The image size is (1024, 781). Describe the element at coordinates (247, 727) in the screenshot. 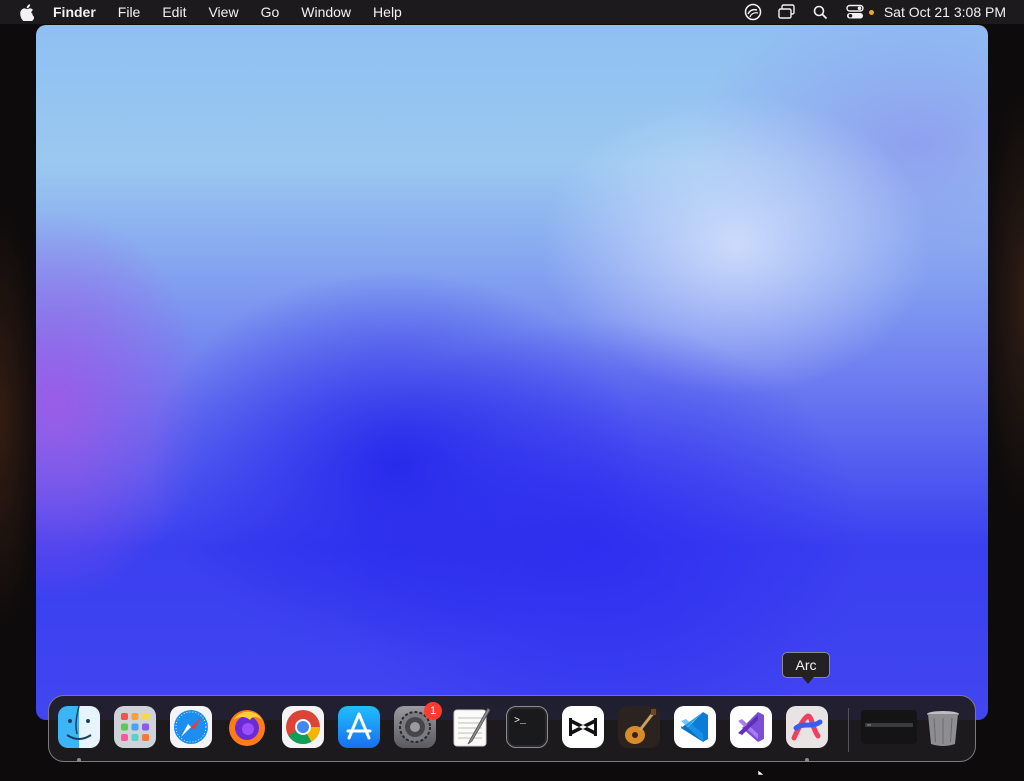

I see `firefox-icon` at that location.